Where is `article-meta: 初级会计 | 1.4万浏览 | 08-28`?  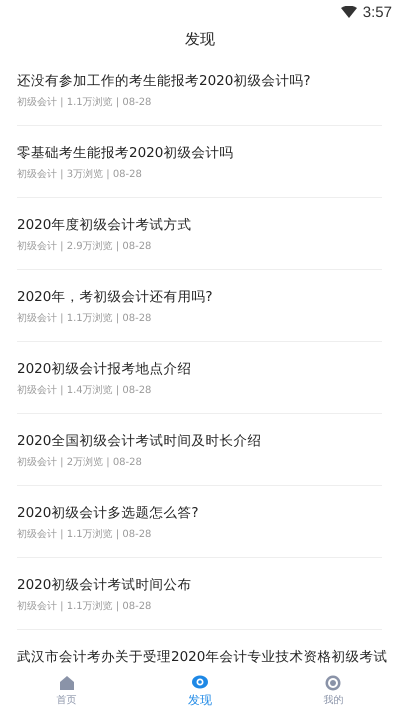 article-meta: 初级会计 | 1.4万浏览 | 08-28 is located at coordinates (84, 391).